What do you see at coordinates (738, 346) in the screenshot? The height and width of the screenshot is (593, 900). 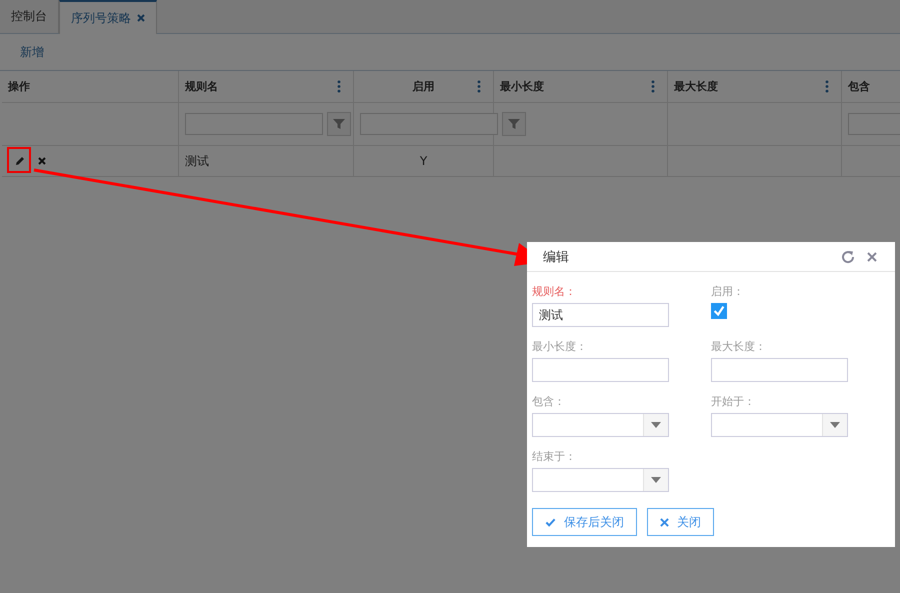 I see `field-label: 最大长度：` at bounding box center [738, 346].